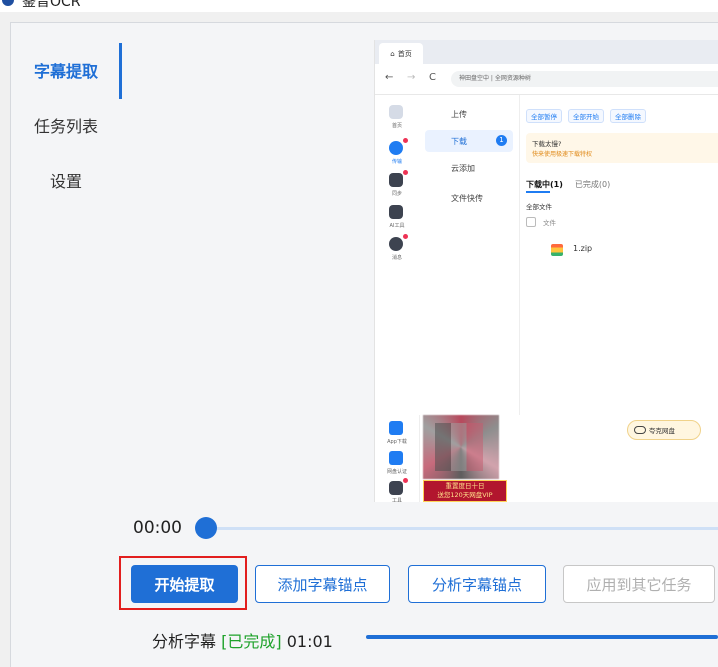 Image resolution: width=718 pixels, height=667 pixels. I want to click on sidebar-item-label: 任务列表, so click(65, 126).